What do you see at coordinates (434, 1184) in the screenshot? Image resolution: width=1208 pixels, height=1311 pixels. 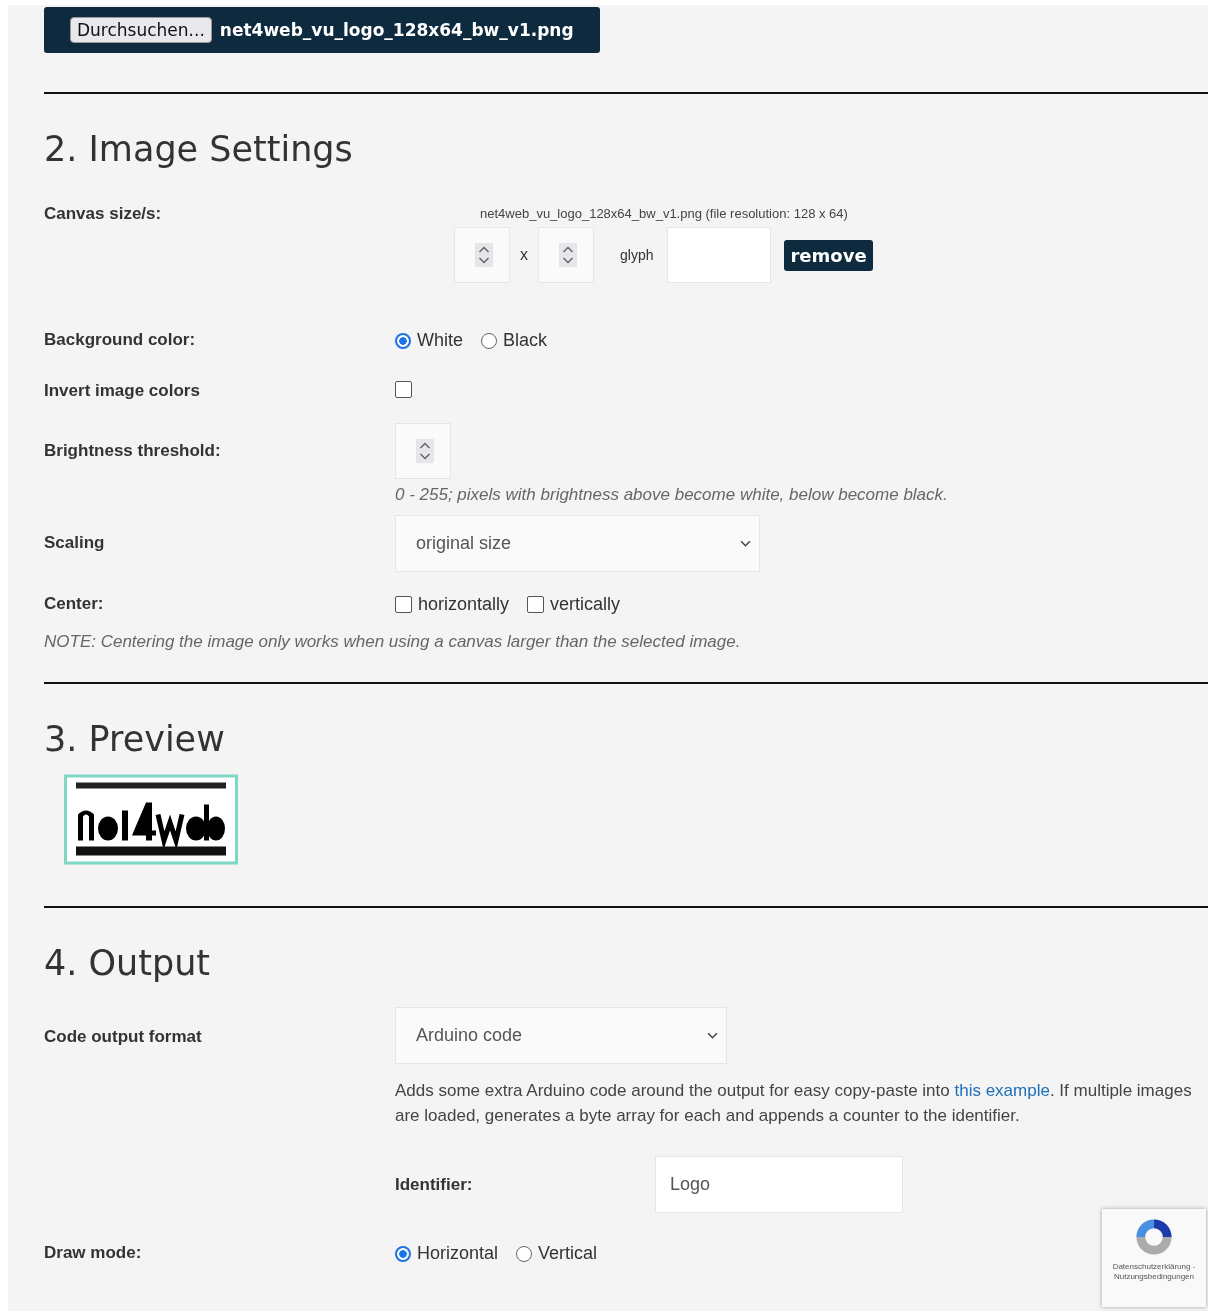 I see `field-label: Identifier:` at bounding box center [434, 1184].